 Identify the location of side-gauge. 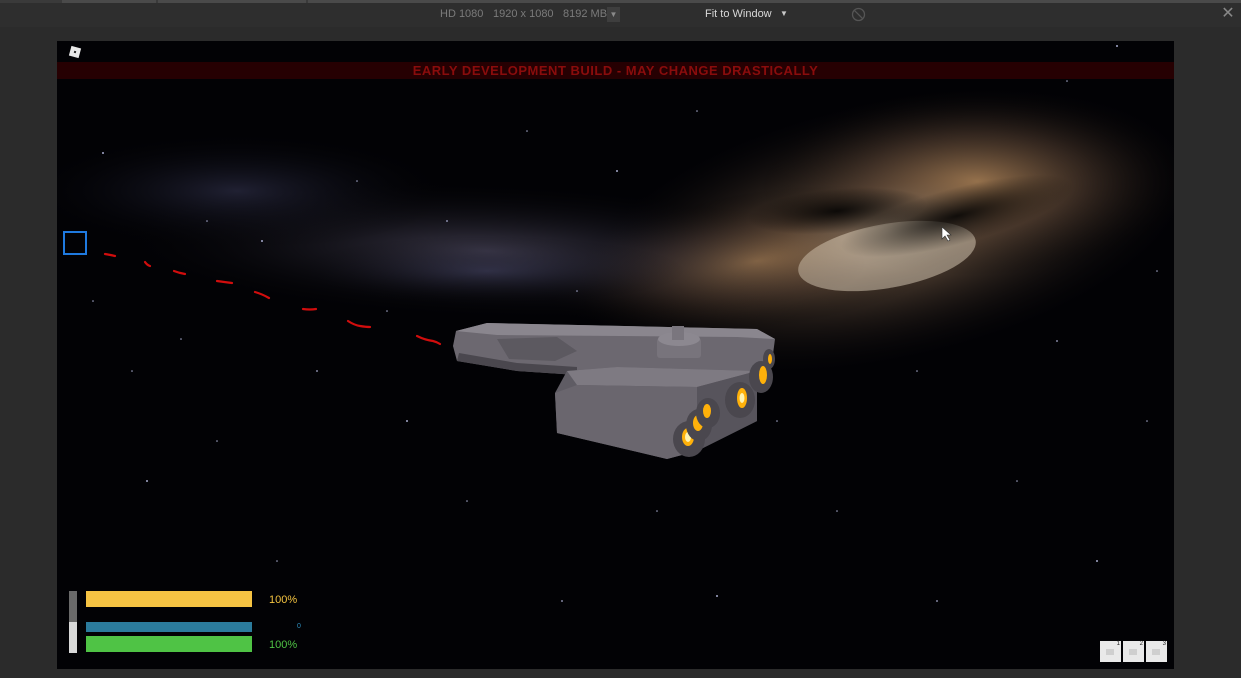
(73, 622).